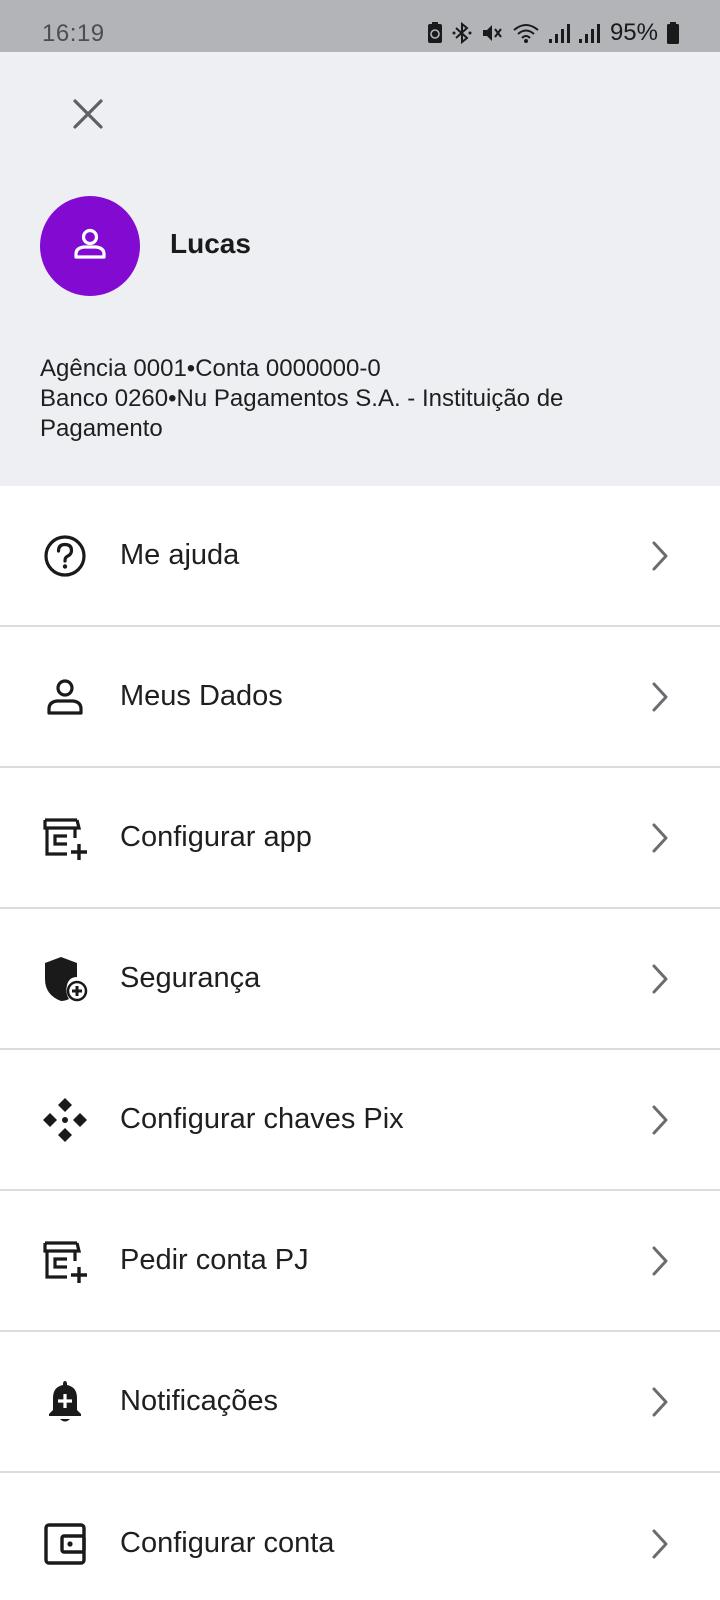 This screenshot has width=720, height=1600. Describe the element at coordinates (214, 1260) in the screenshot. I see `menu-item-label: Pedir conta PJ` at that location.